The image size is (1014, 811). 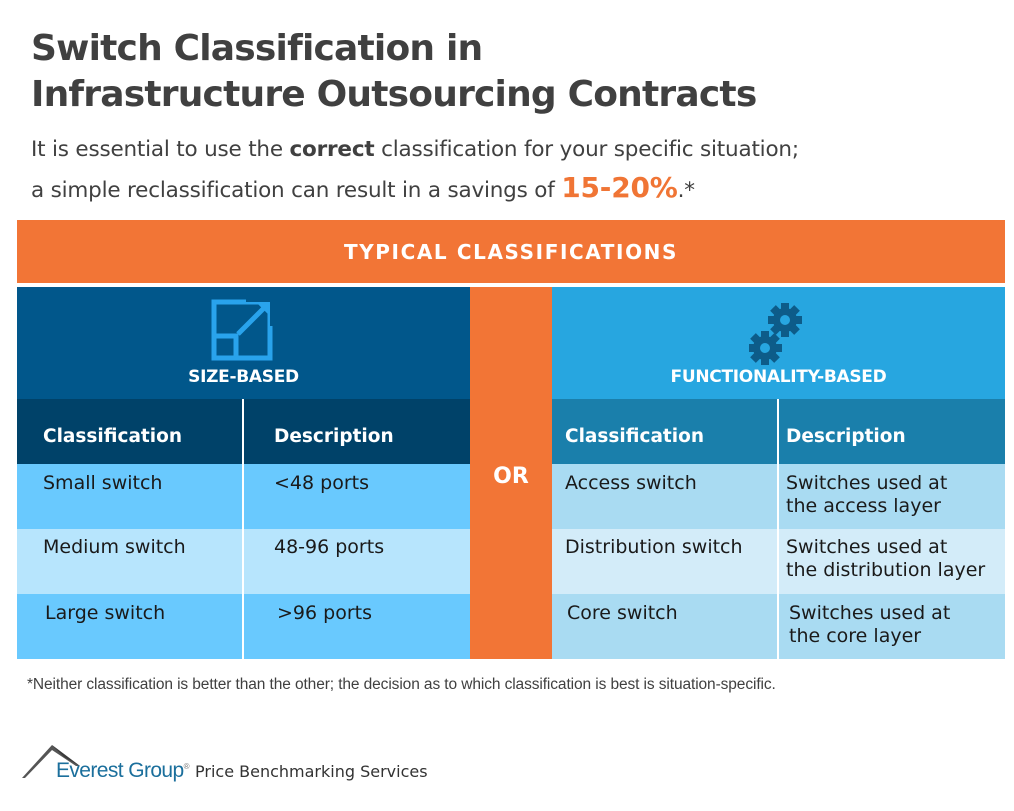 I want to click on classification-cell: Medium switch, so click(x=130, y=561).